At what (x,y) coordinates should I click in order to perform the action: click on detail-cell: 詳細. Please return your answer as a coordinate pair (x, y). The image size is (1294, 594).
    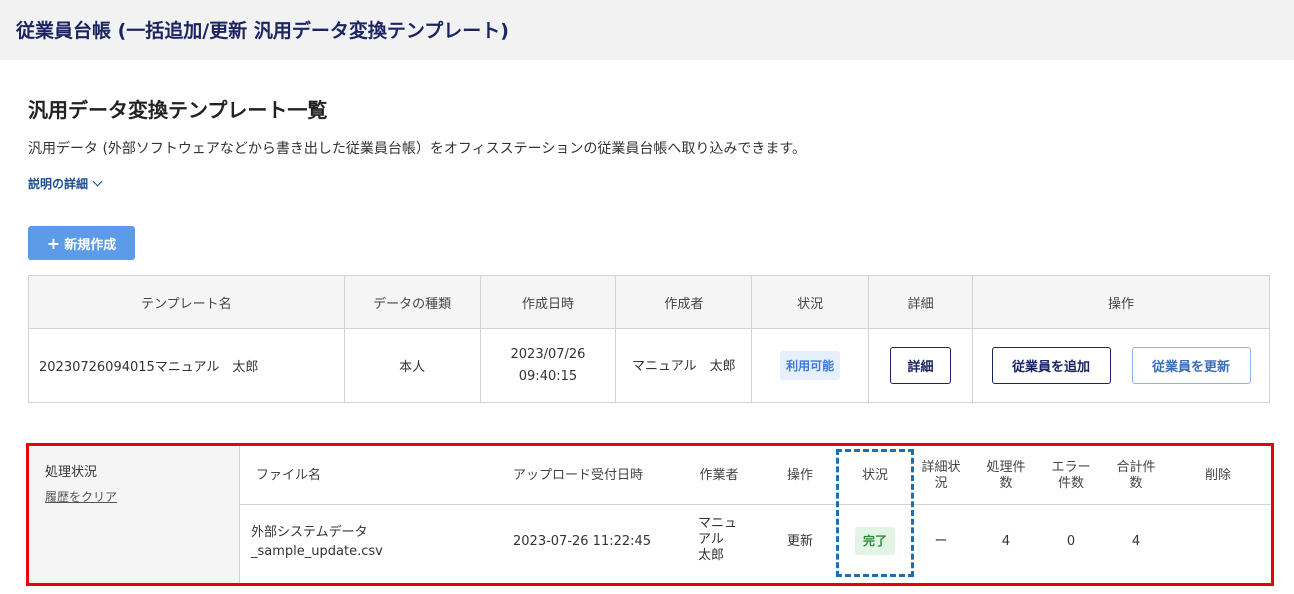
    Looking at the image, I should click on (921, 365).